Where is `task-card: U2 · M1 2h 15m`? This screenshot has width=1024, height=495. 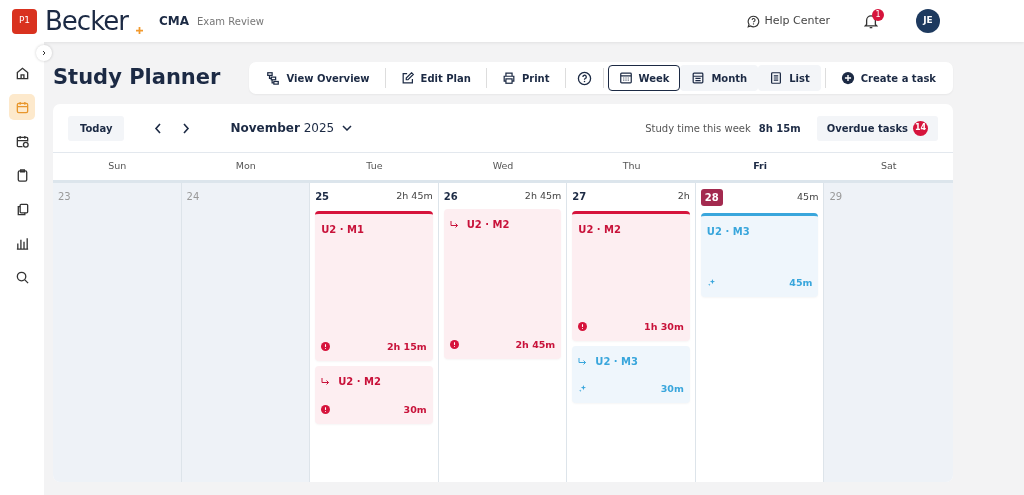
task-card: U2 · M1 2h 15m is located at coordinates (374, 286).